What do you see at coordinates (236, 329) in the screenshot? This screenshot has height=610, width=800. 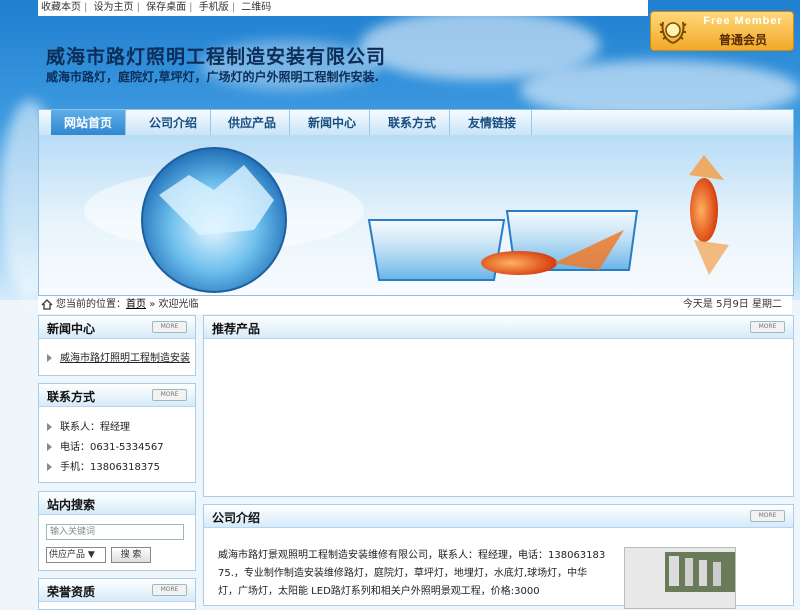 I see `recommend-panel-title: 推荐产品` at bounding box center [236, 329].